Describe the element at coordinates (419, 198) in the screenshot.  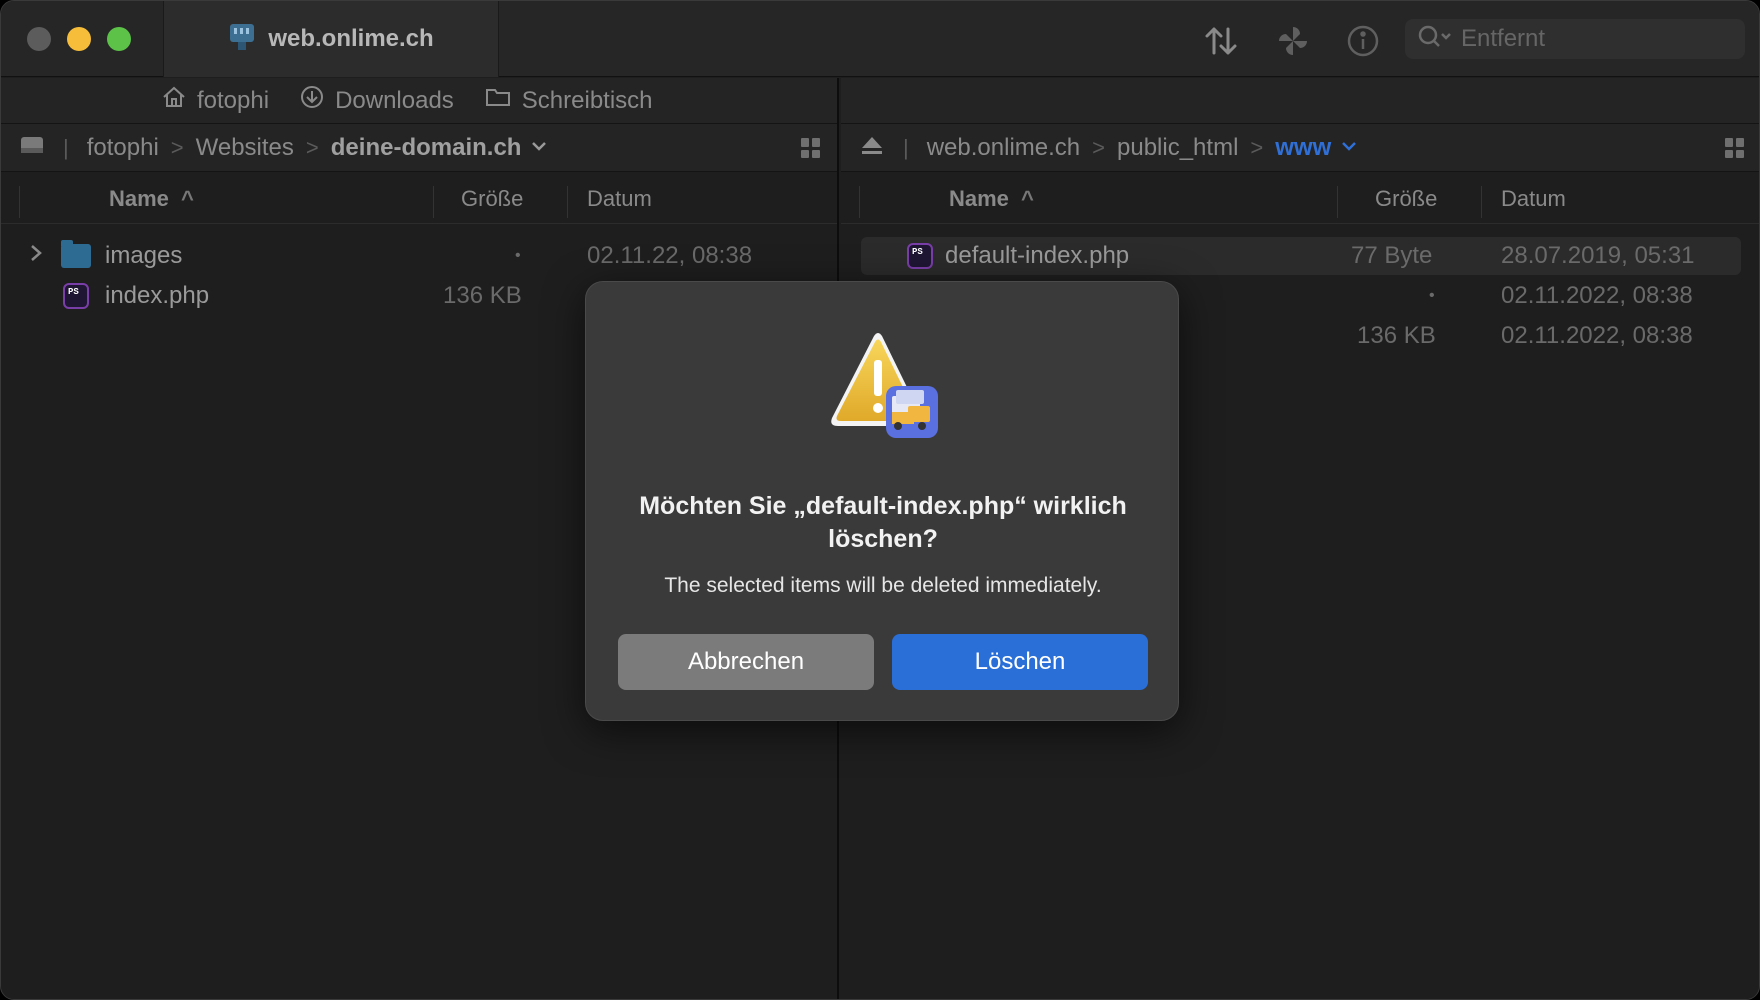
I see `local-column-header: Name ^ Größe Datum` at that location.